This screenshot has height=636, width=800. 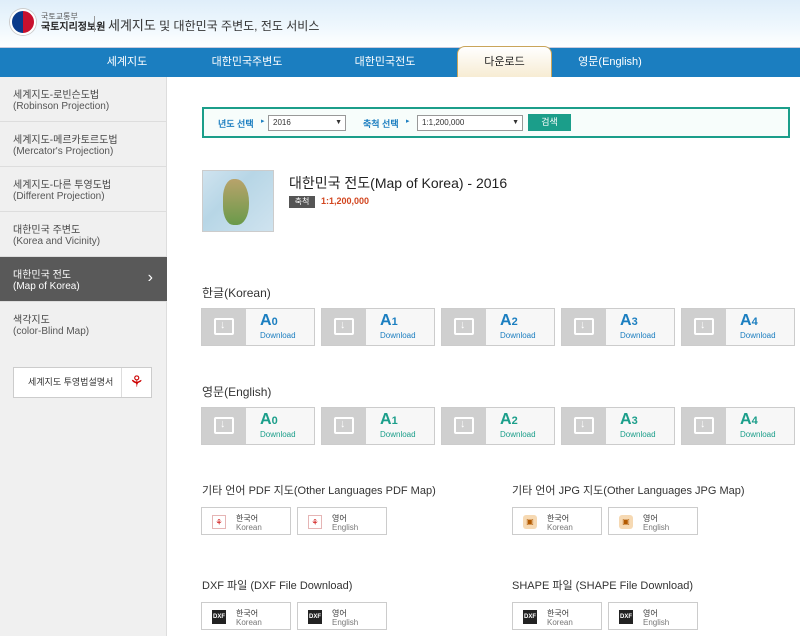 I want to click on scale-label: 축척 선택, so click(x=381, y=124).